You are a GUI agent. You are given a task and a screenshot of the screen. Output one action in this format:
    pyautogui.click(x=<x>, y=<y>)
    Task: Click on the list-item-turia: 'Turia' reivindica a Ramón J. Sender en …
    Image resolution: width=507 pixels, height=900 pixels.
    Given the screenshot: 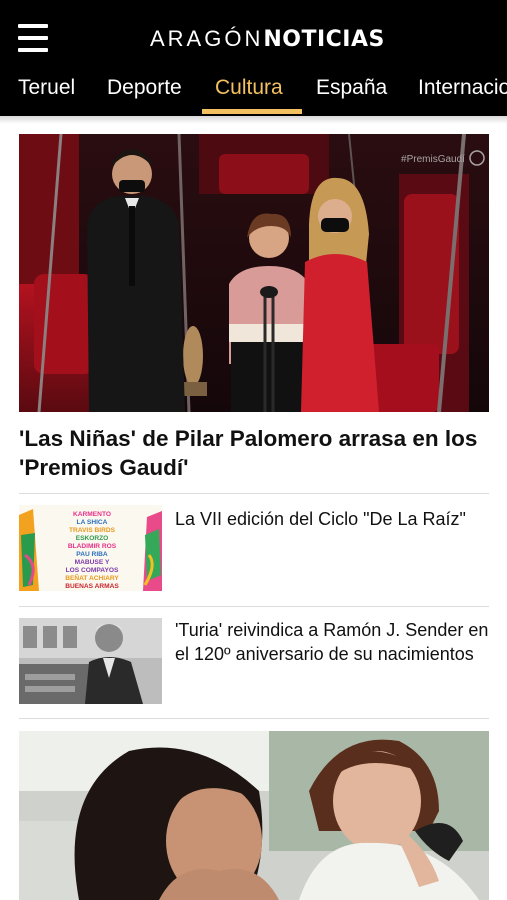 What is the action you would take?
    pyautogui.click(x=254, y=662)
    